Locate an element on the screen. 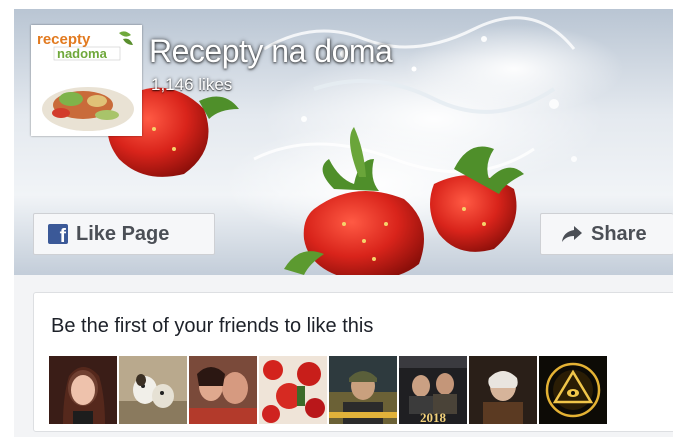 The width and height of the screenshot is (673, 437). like-page-button: f Like Page is located at coordinates (124, 234).